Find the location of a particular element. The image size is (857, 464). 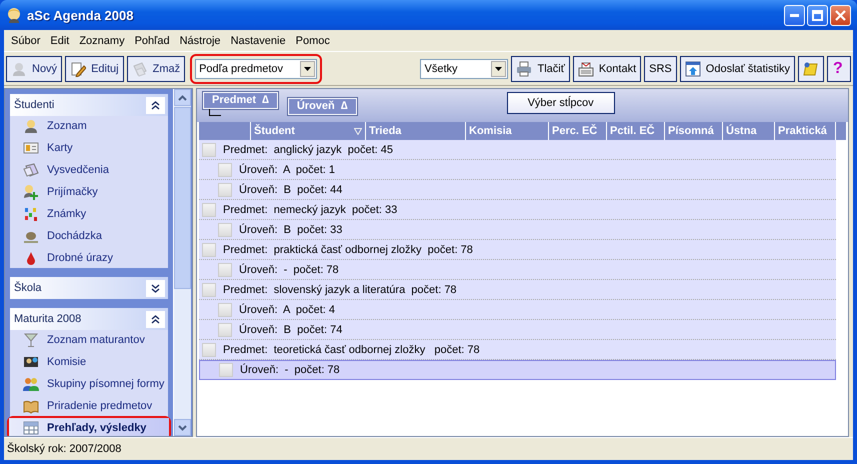

section-title: Maturita 2008 is located at coordinates (48, 319).